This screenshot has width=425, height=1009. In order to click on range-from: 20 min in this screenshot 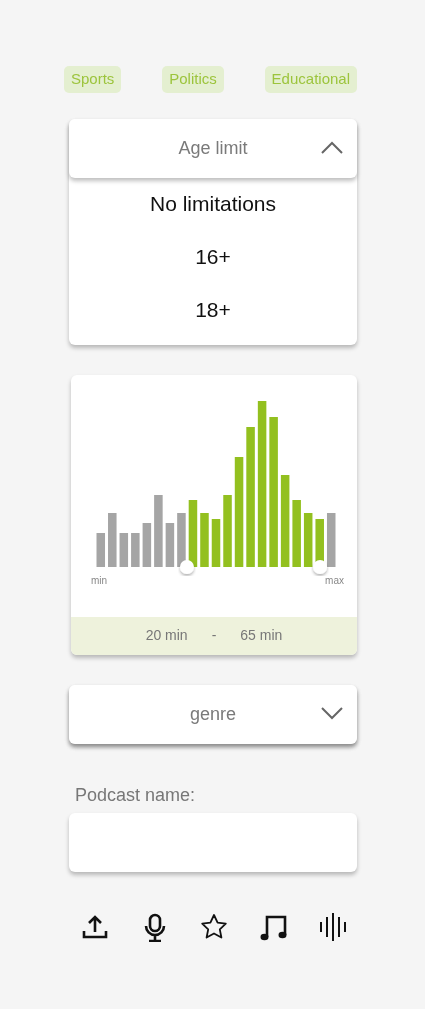, I will do `click(166, 635)`.